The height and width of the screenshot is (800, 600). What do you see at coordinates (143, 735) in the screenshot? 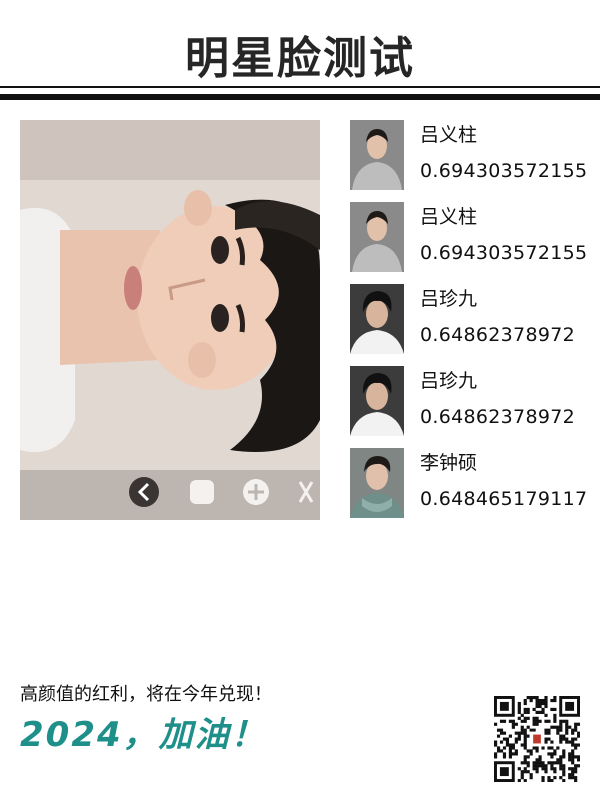
I see `slogan-highlight: 2024，加油！` at bounding box center [143, 735].